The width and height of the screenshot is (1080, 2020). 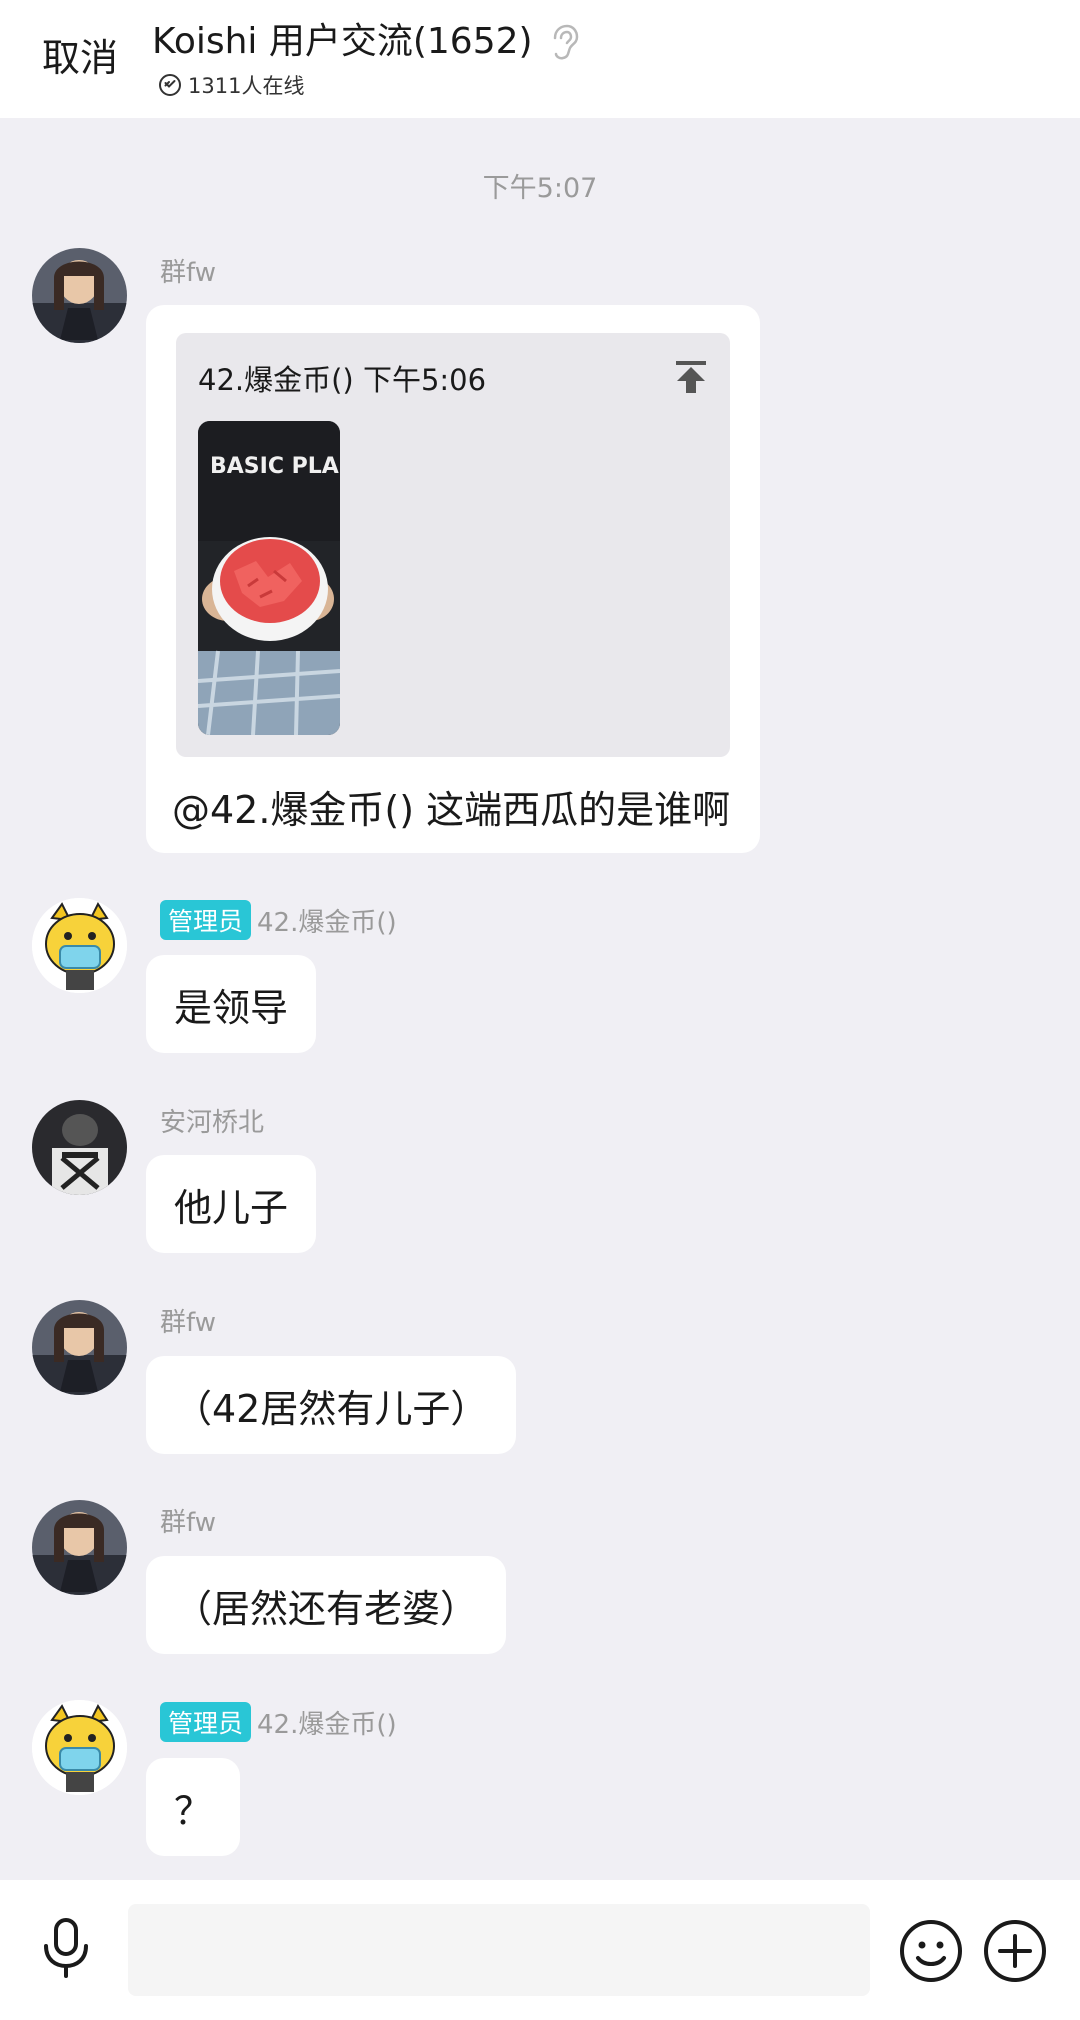 I want to click on message-bubble: ？, so click(x=193, y=1807).